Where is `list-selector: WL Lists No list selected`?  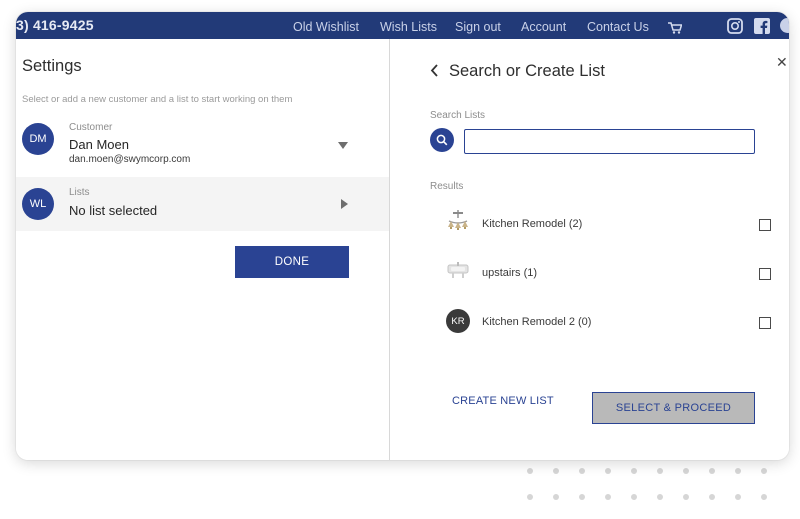
list-selector: WL Lists No list selected is located at coordinates (202, 204).